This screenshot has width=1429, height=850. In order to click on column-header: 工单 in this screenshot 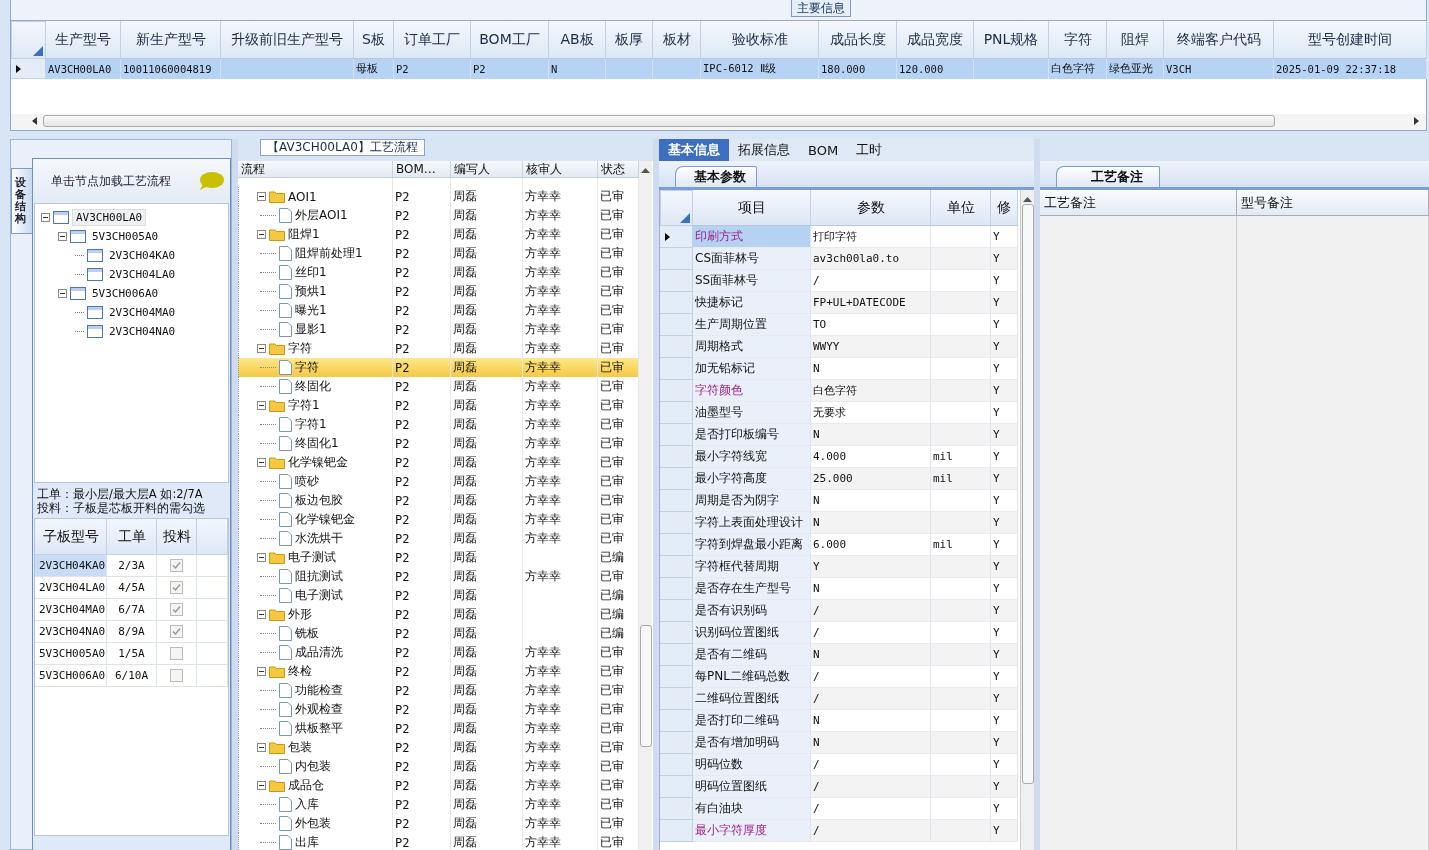, I will do `click(132, 537)`.